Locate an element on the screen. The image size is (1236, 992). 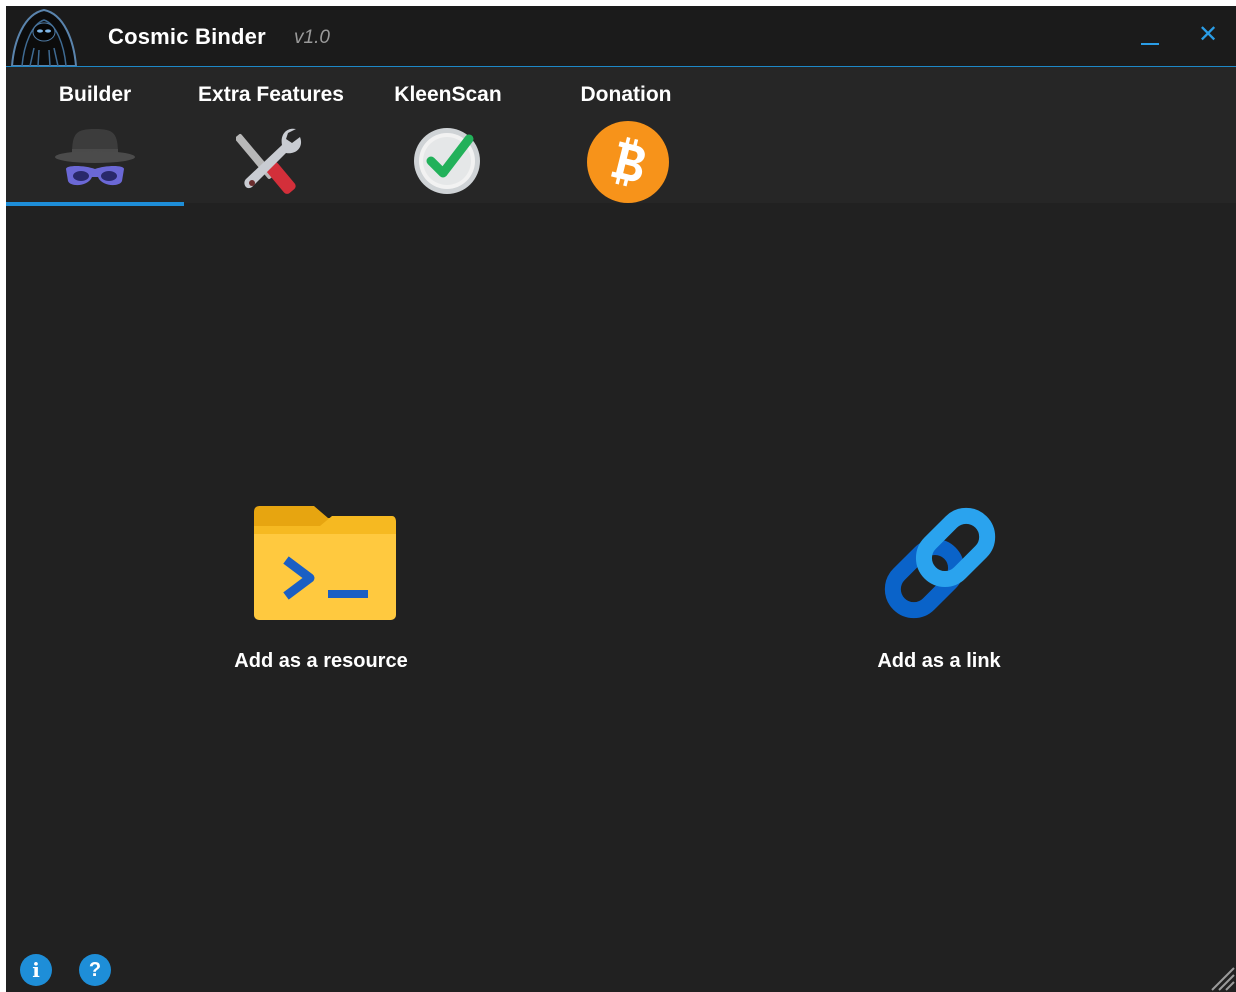
help-icon: ? is located at coordinates (95, 969).